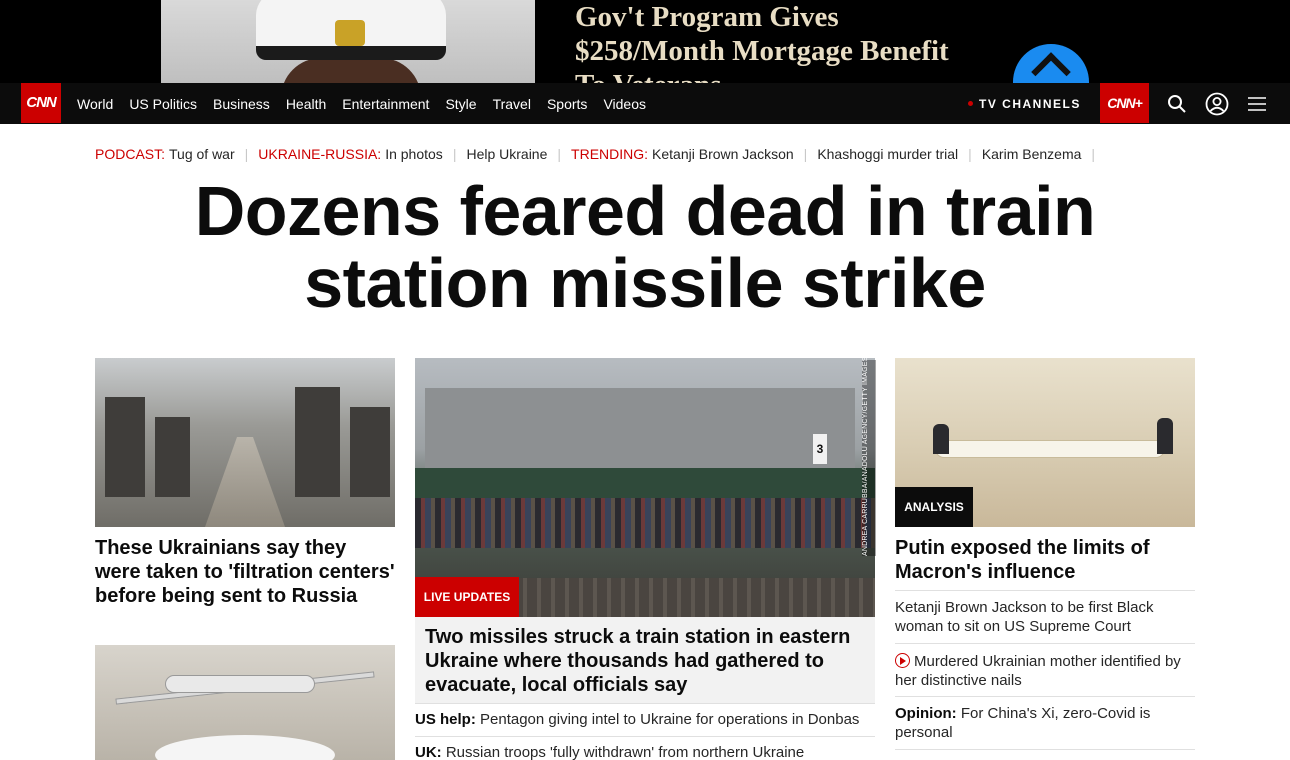 The height and width of the screenshot is (760, 1290). What do you see at coordinates (970, 103) in the screenshot?
I see `live-dot-icon` at bounding box center [970, 103].